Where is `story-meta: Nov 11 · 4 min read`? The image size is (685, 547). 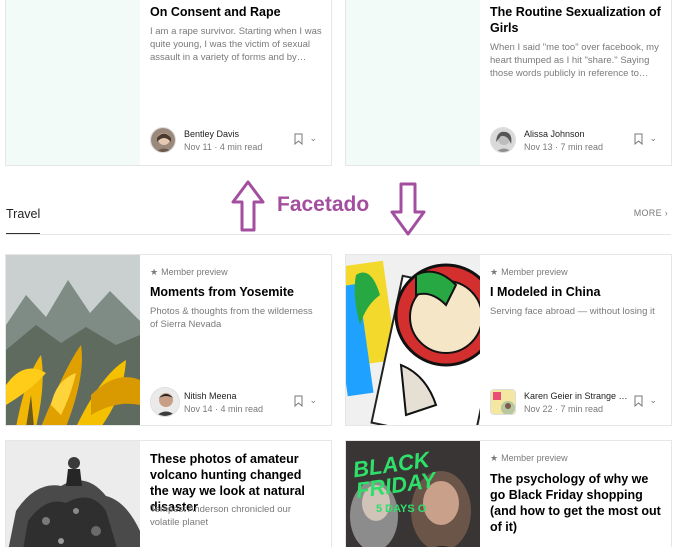
story-meta: Nov 11 · 4 min read is located at coordinates (223, 147).